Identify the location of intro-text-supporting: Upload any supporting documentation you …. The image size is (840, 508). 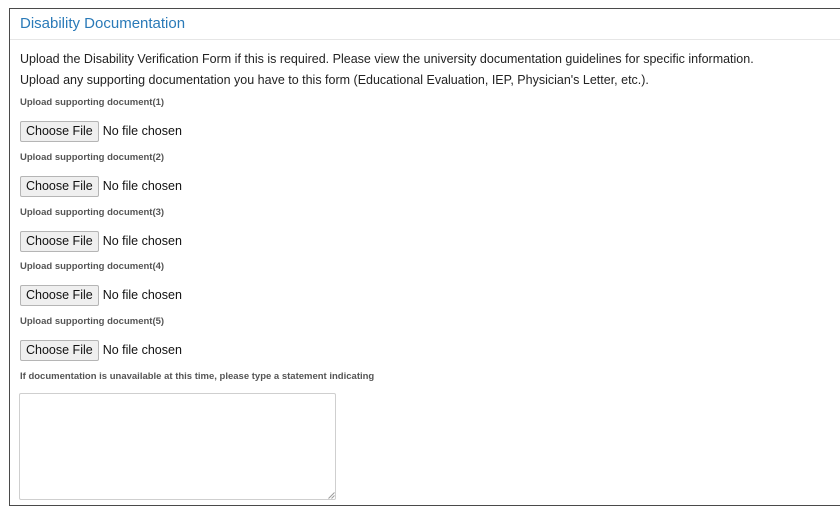
(334, 80).